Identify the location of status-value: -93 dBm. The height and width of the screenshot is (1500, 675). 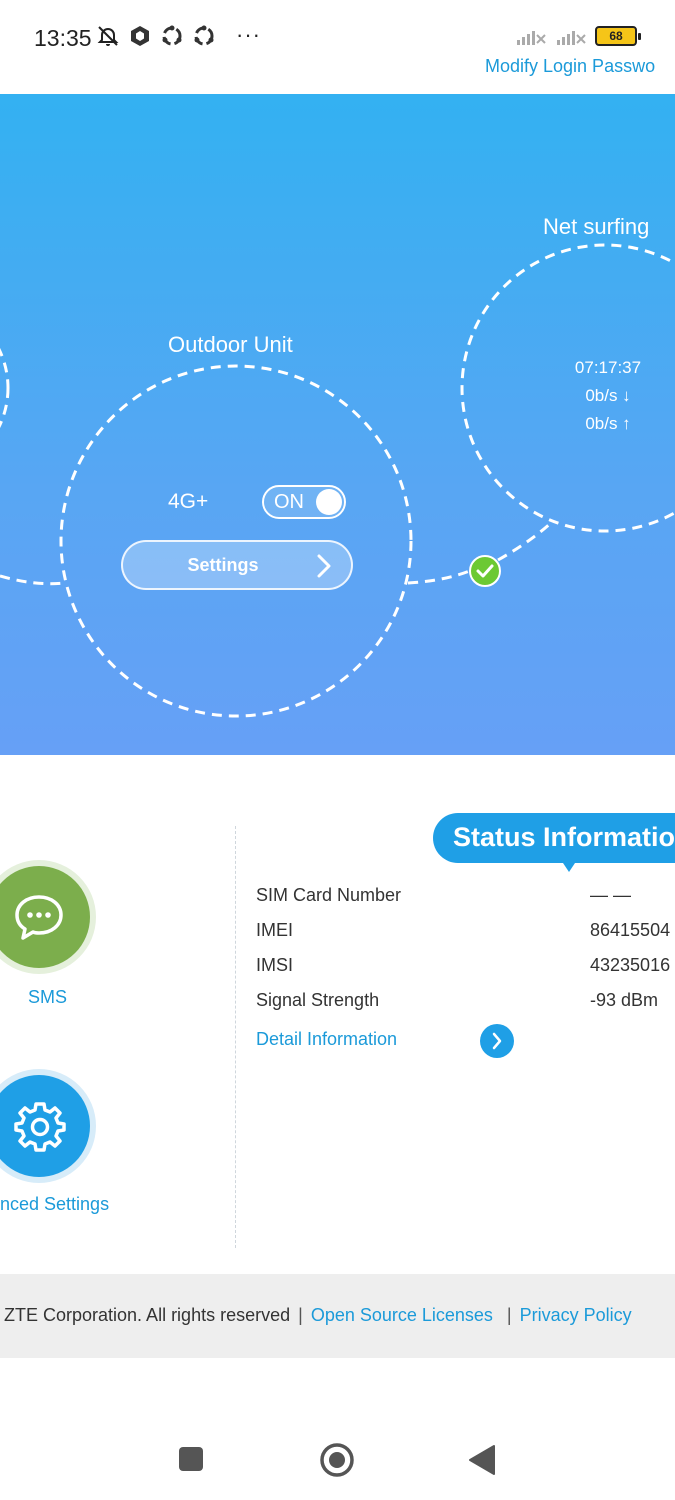
(624, 1000).